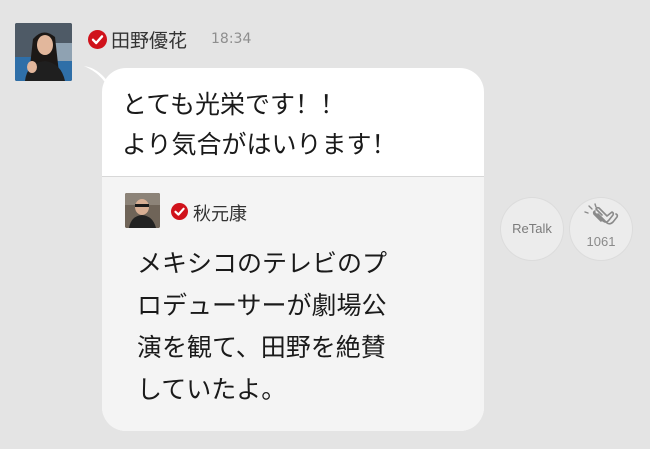 The height and width of the screenshot is (449, 650). I want to click on quoted-author-avatar, so click(142, 210).